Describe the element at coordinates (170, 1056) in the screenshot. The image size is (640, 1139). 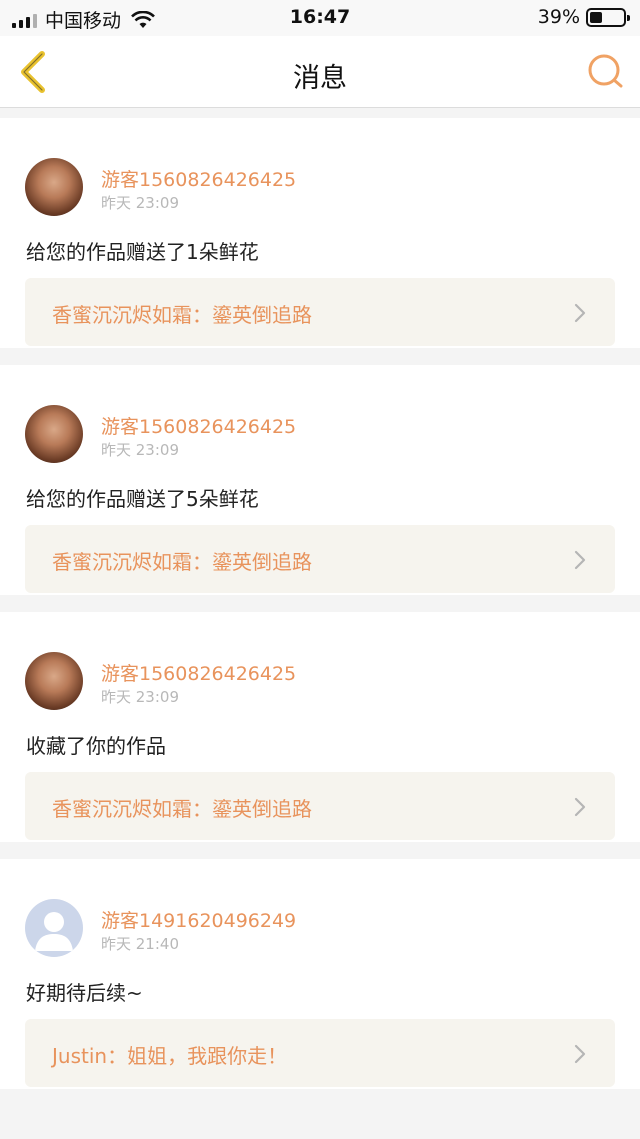
I see `work-title: Justin：姐姐，我跟你走！` at that location.